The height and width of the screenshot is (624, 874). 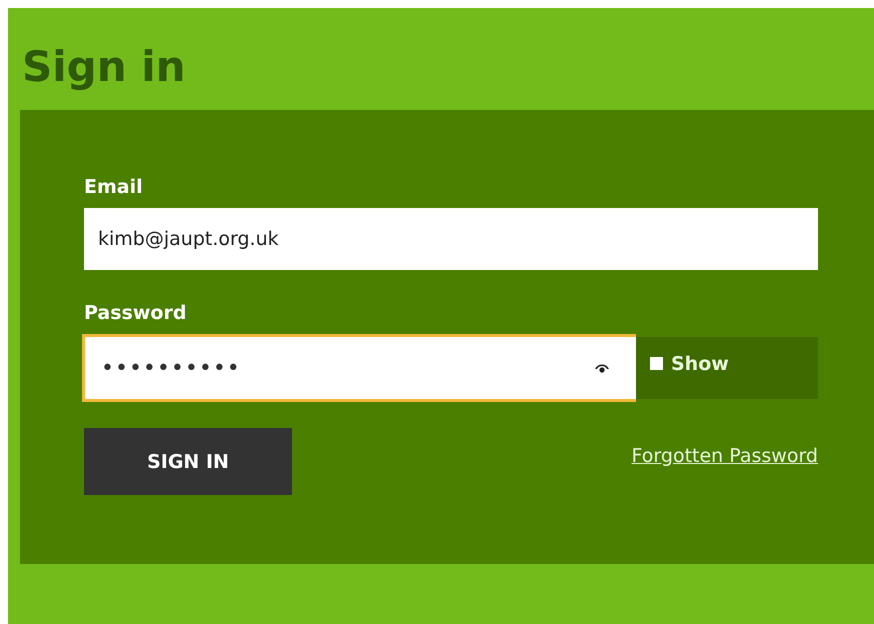 What do you see at coordinates (136, 313) in the screenshot?
I see `password-label: Password` at bounding box center [136, 313].